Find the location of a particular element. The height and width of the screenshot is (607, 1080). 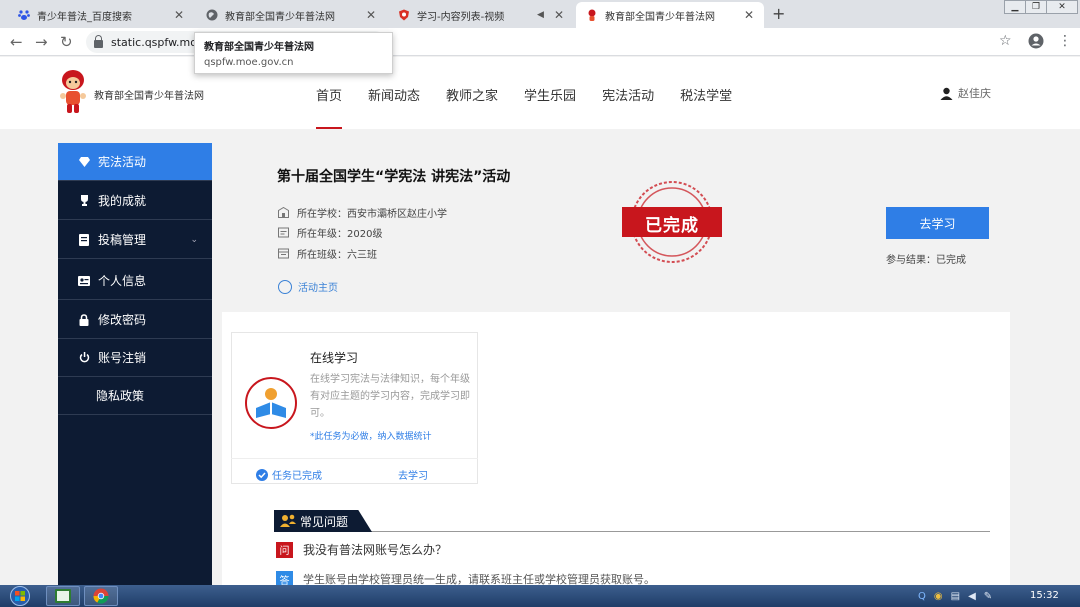

sidebar: 宪法活动 我的成就 投稿管理 ⌄ 个人信息 修改密码 账号注销 隐私政策 is located at coordinates (135, 364).